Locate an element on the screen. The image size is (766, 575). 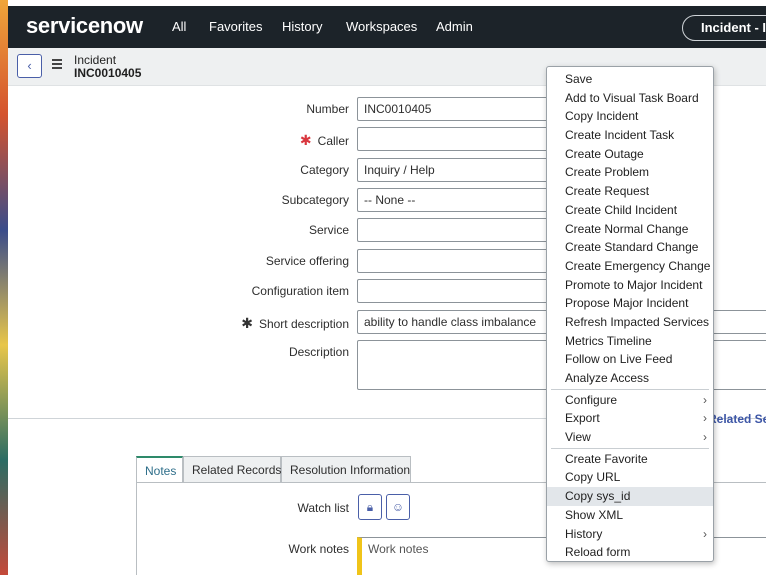
nav-all: All is located at coordinates (179, 26).